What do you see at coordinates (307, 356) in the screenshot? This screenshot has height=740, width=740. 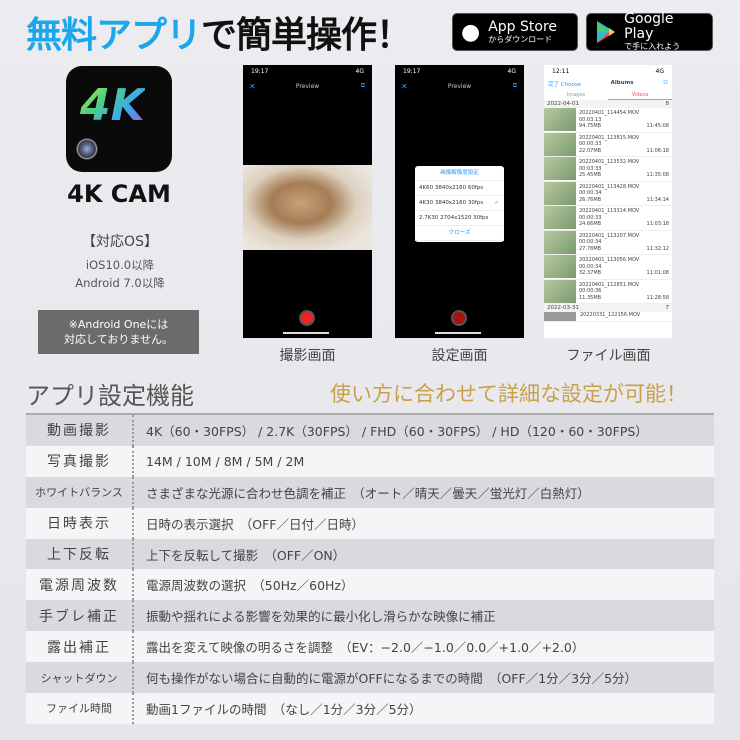 I see `caption-capture: 撮影画面` at bounding box center [307, 356].